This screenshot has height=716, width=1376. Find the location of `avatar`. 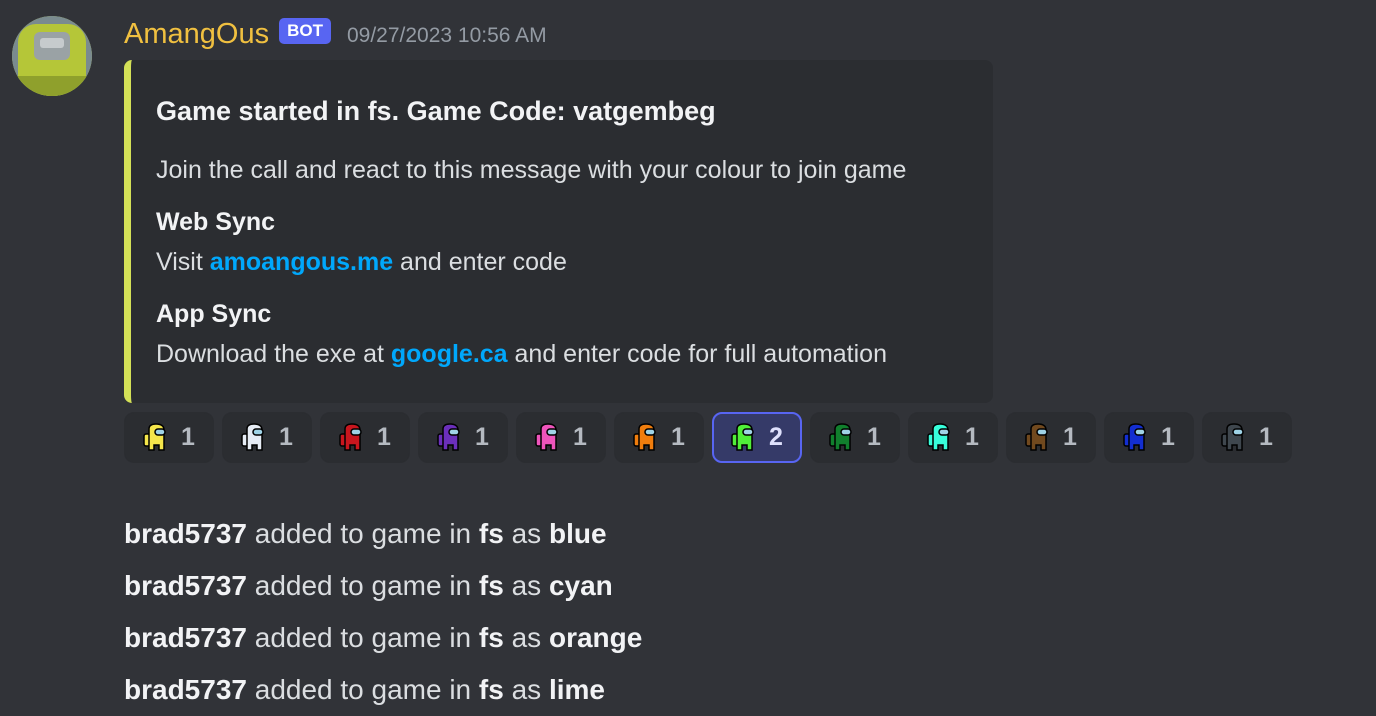

avatar is located at coordinates (52, 56).